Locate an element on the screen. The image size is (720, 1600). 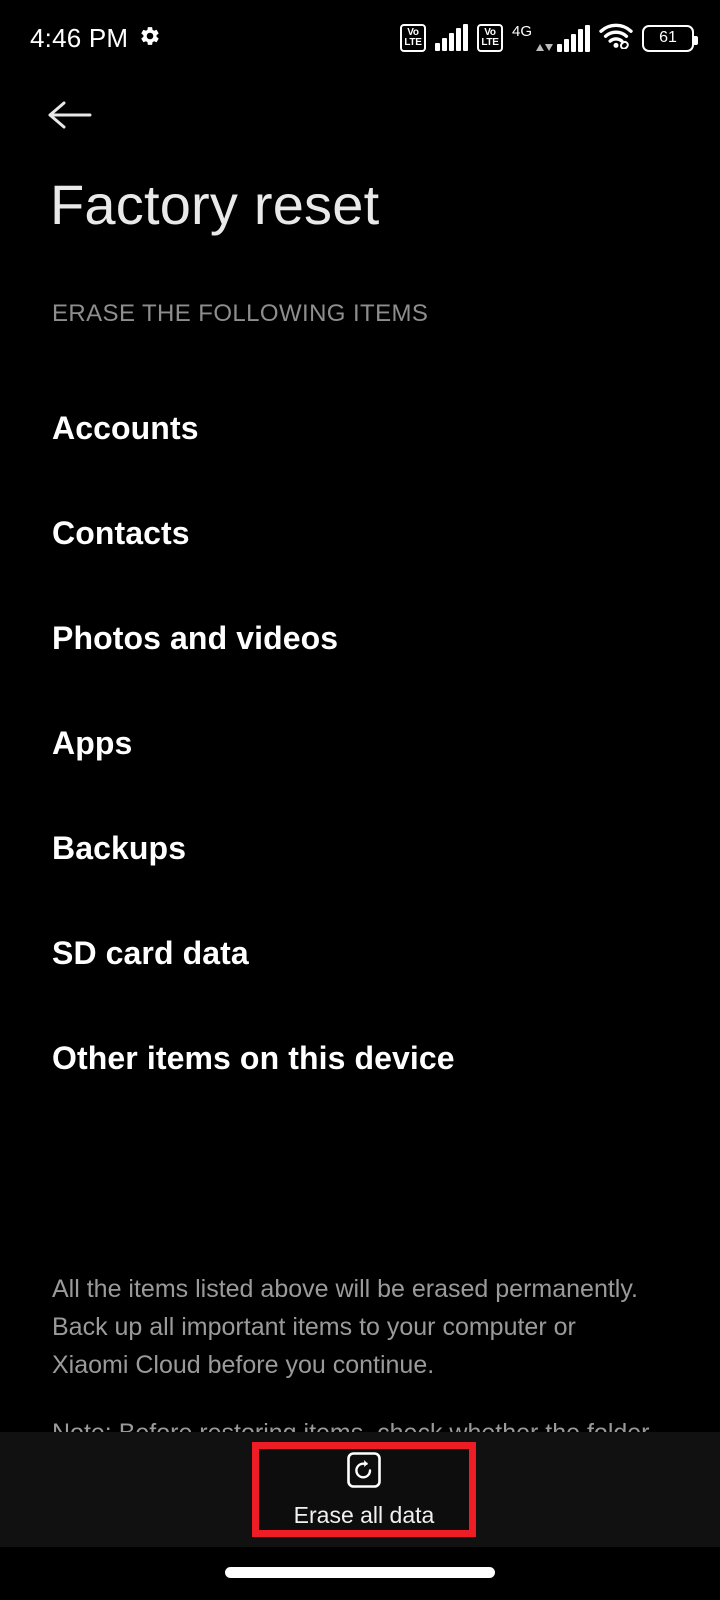
reset-restore-icon is located at coordinates (364, 1472).